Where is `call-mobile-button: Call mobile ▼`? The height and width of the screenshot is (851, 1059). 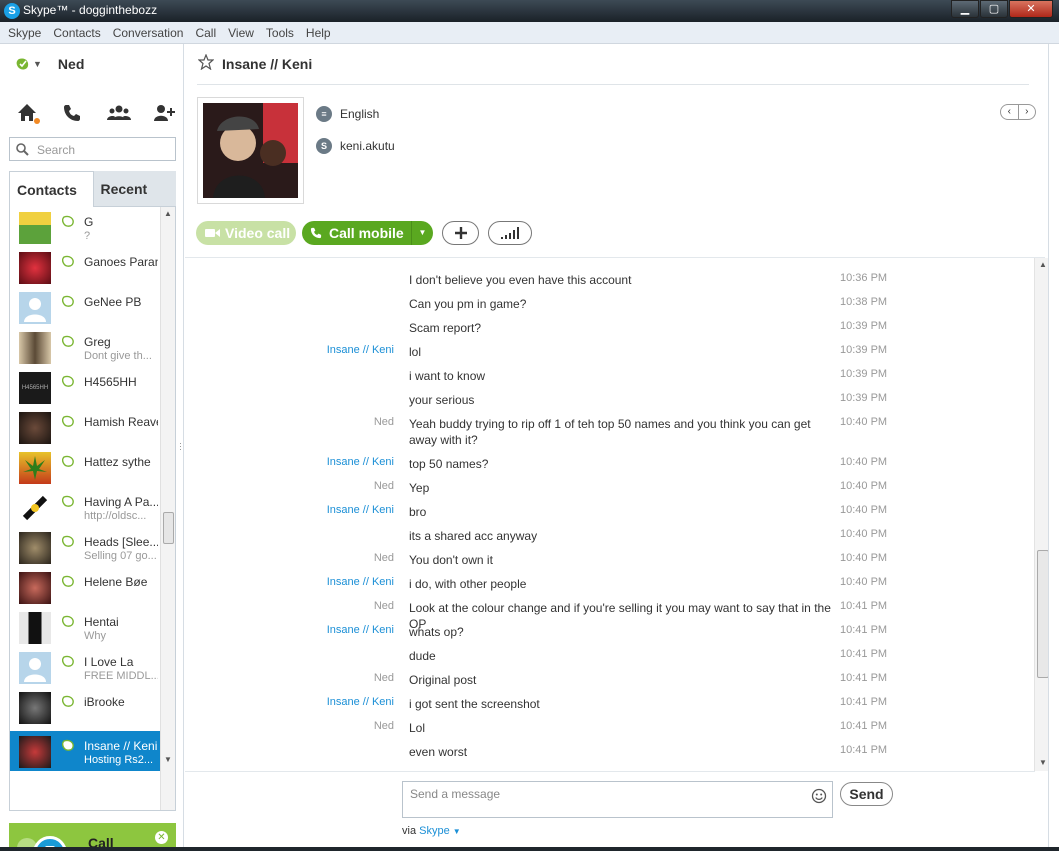
call-mobile-button: Call mobile ▼ is located at coordinates (367, 233).